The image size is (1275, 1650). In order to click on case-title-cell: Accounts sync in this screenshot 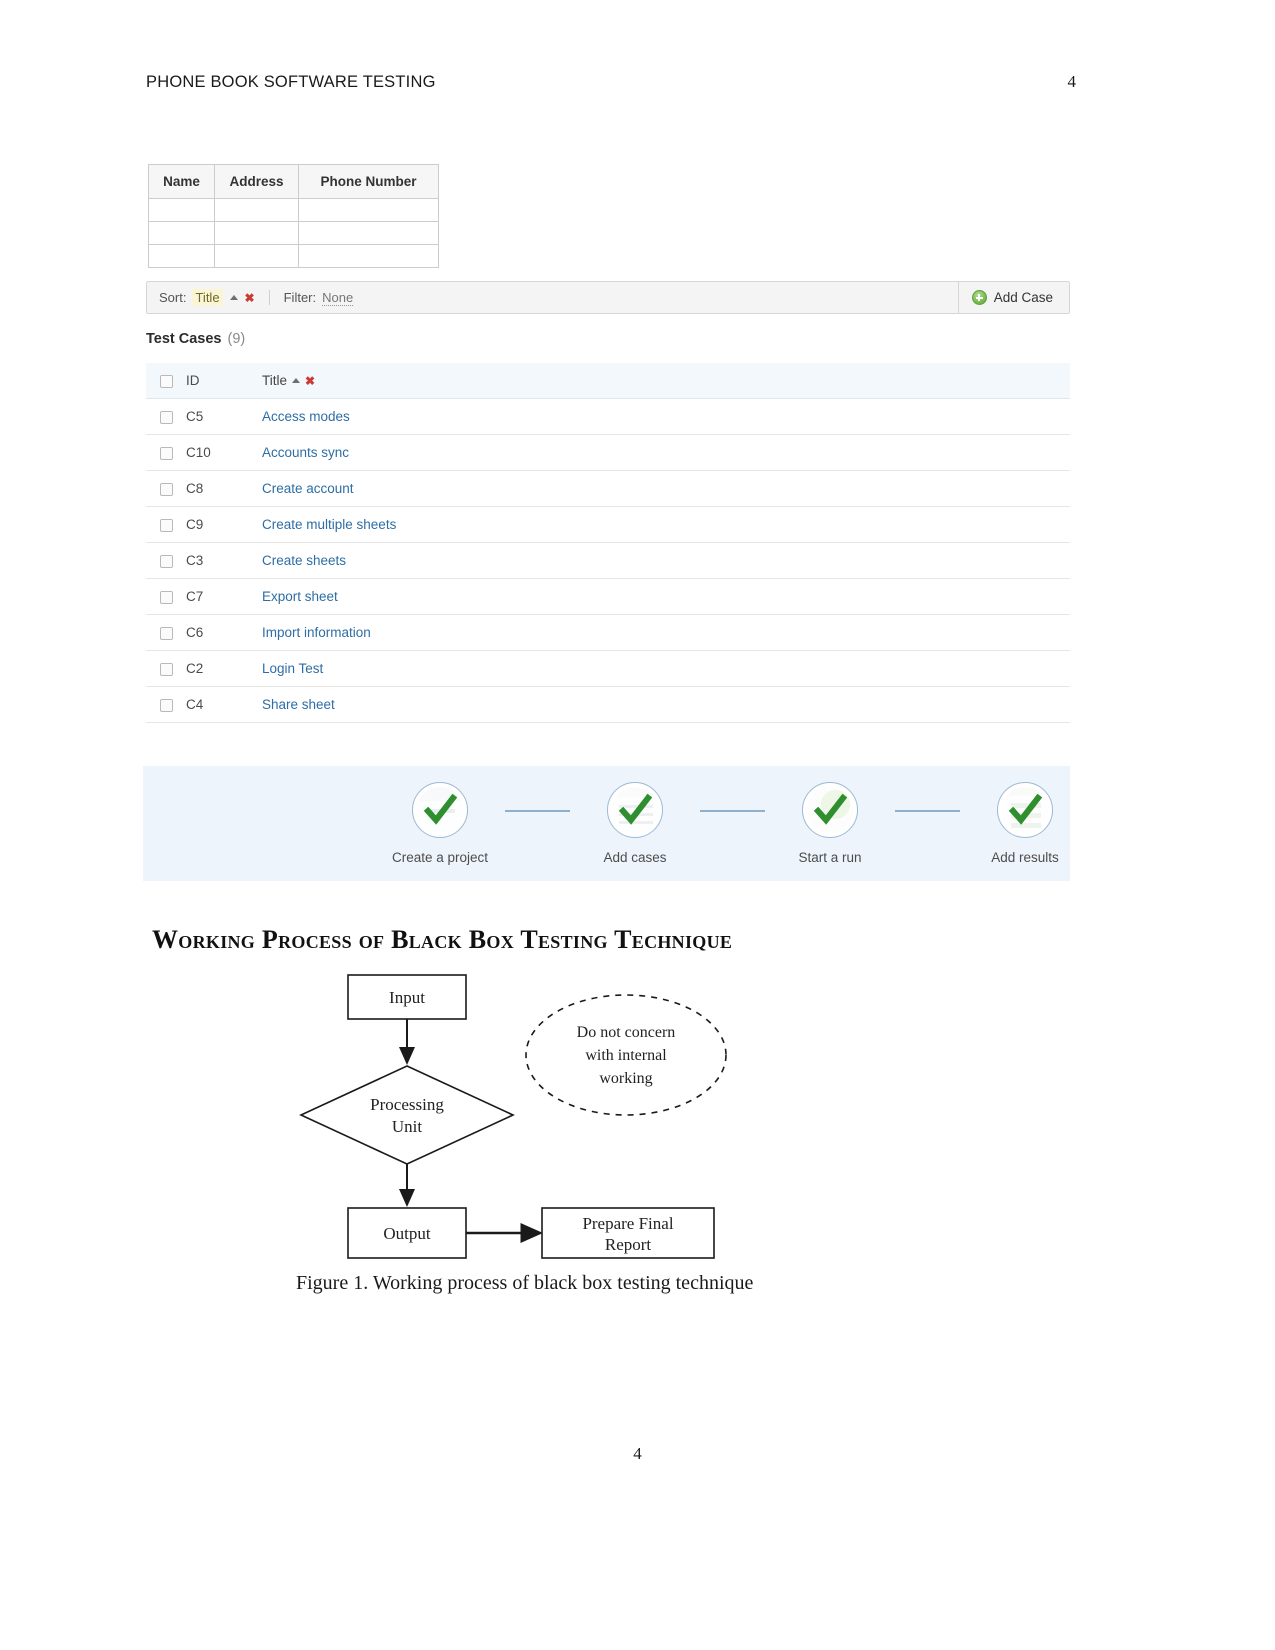, I will do `click(666, 452)`.